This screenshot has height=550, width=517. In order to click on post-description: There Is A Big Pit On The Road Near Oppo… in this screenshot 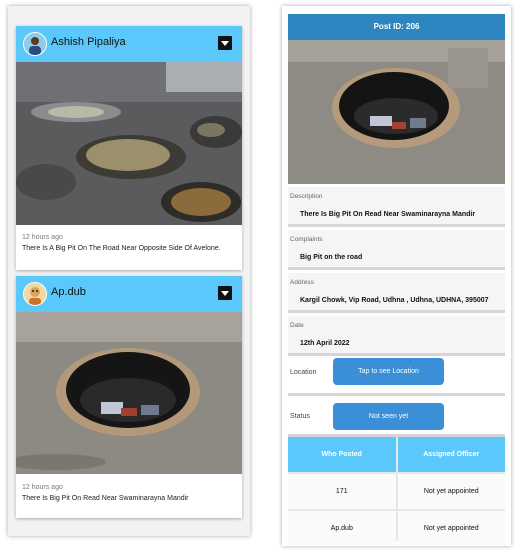, I will do `click(121, 248)`.